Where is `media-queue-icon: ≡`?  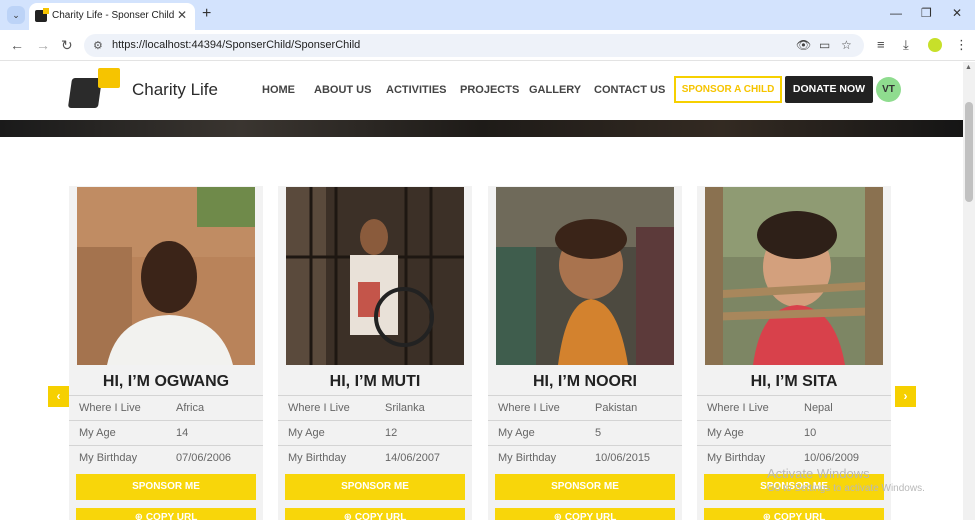
media-queue-icon: ≡ is located at coordinates (881, 44).